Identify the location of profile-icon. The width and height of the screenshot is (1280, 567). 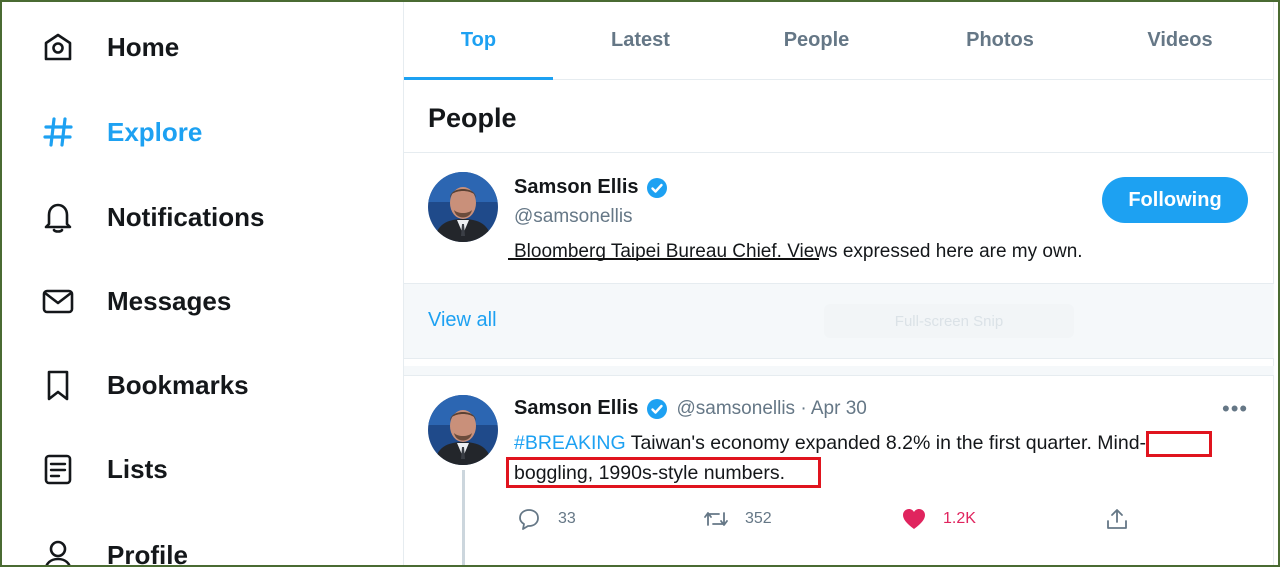
(58, 552).